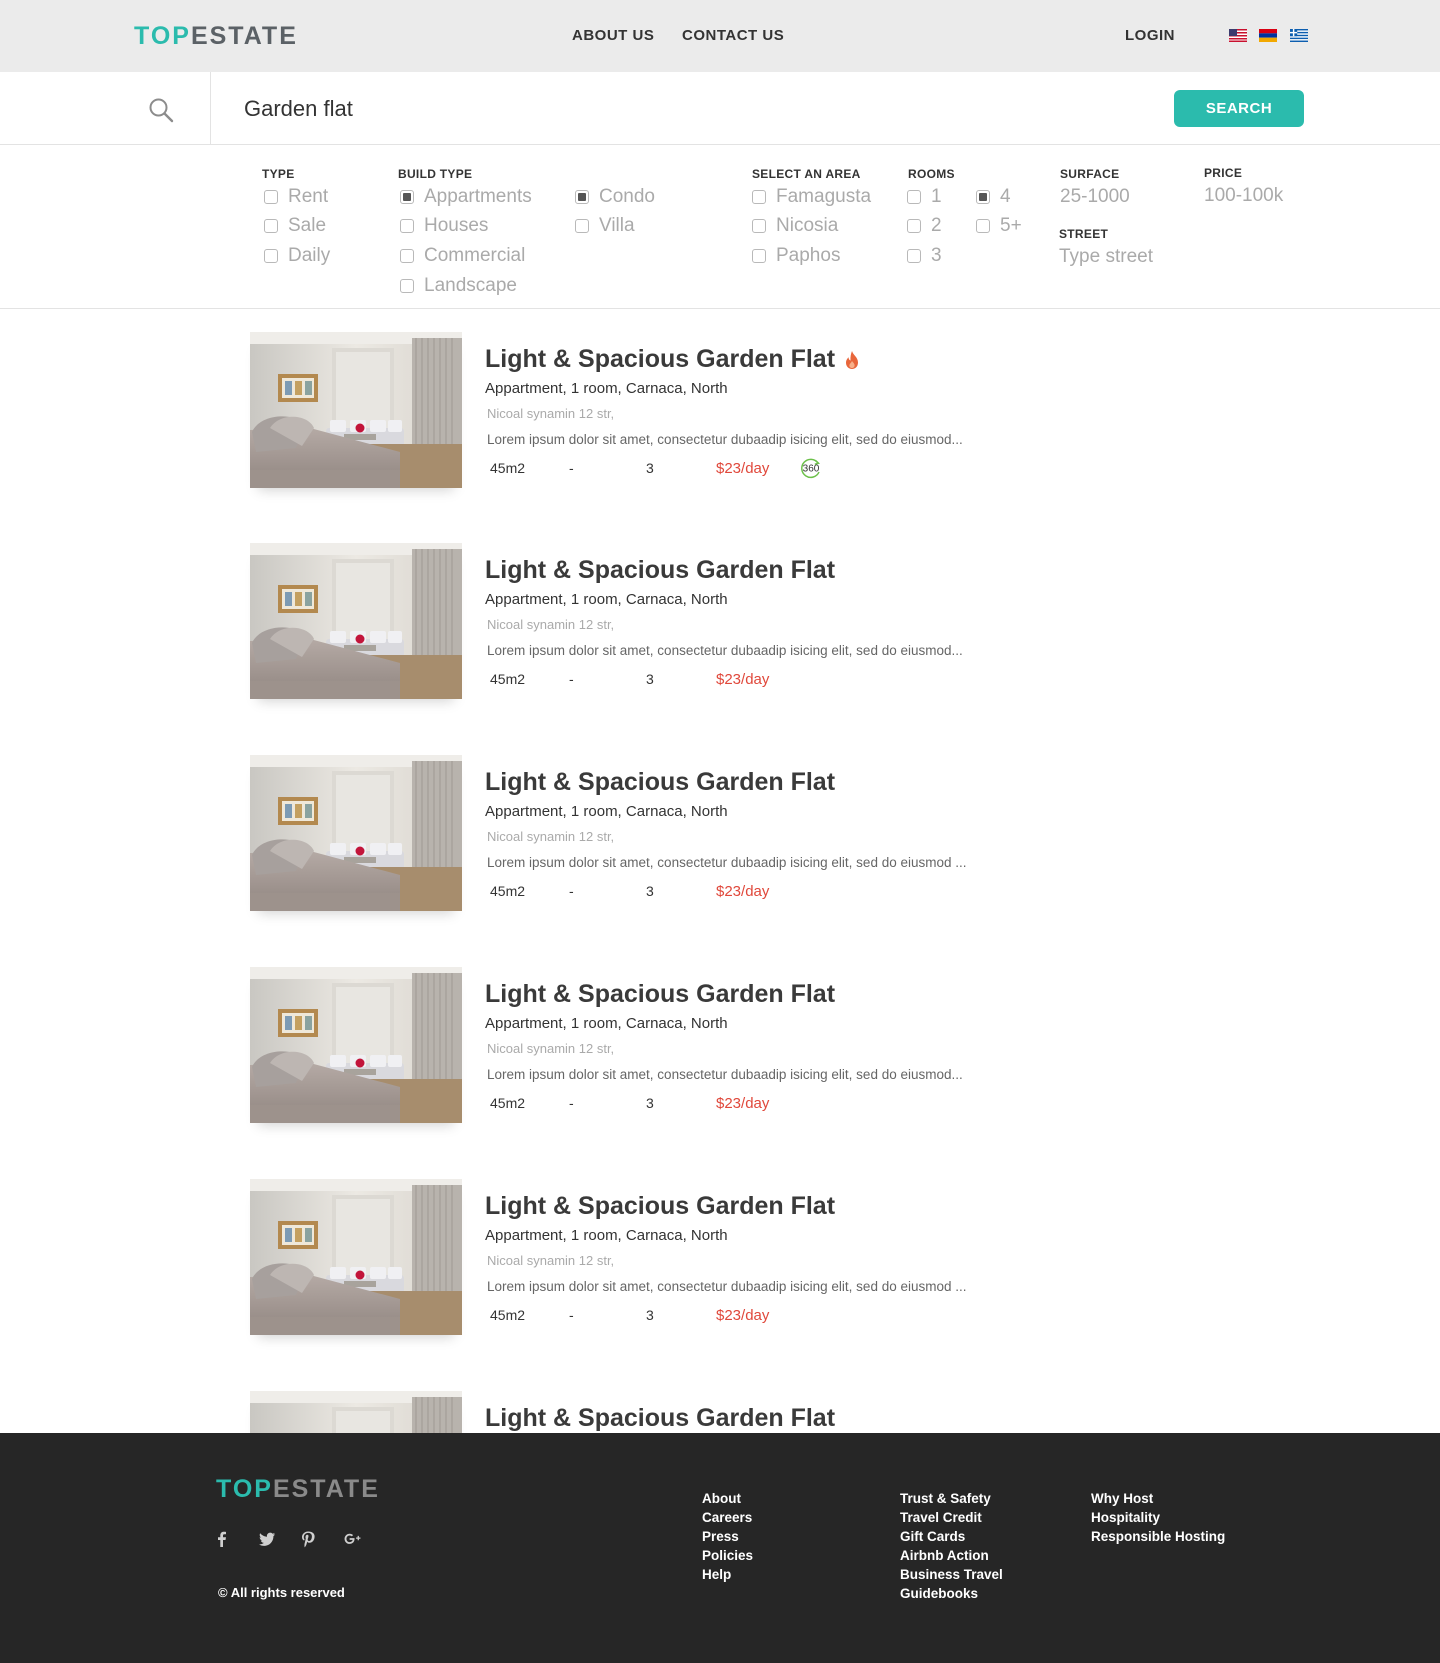  Describe the element at coordinates (733, 35) in the screenshot. I see `nav-contact-us: CONTACT US` at that location.